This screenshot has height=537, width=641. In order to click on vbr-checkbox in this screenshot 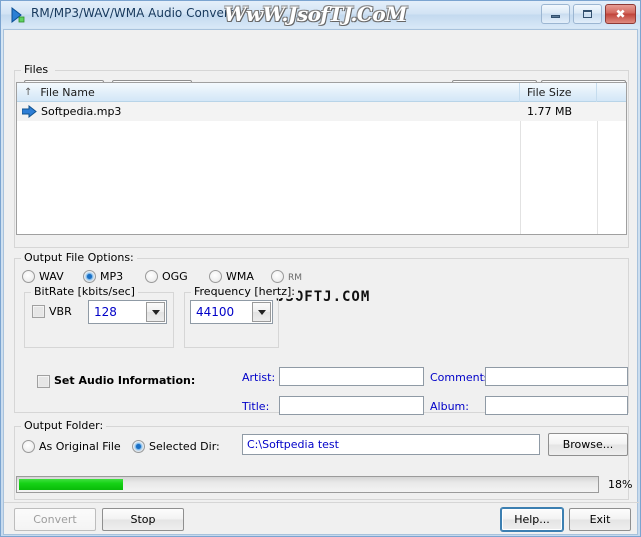, I will do `click(38, 311)`.